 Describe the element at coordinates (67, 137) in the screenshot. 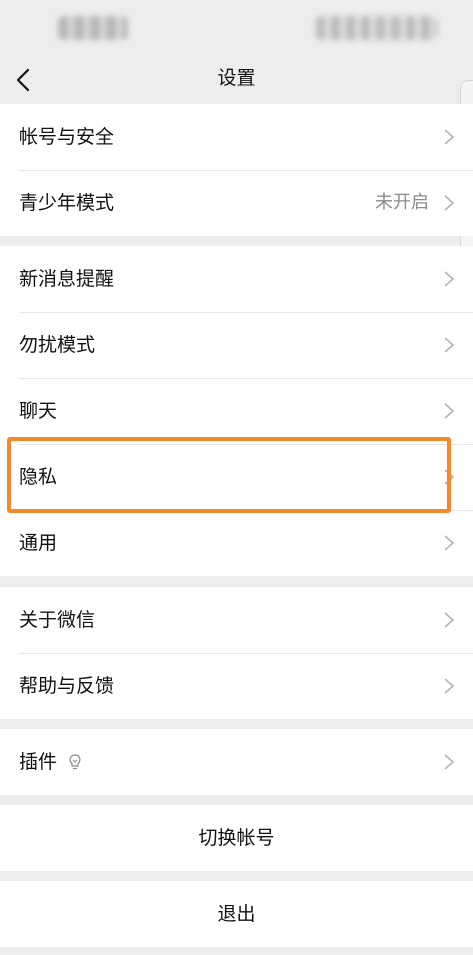

I see `settings-item-label: 帐号与安全` at that location.